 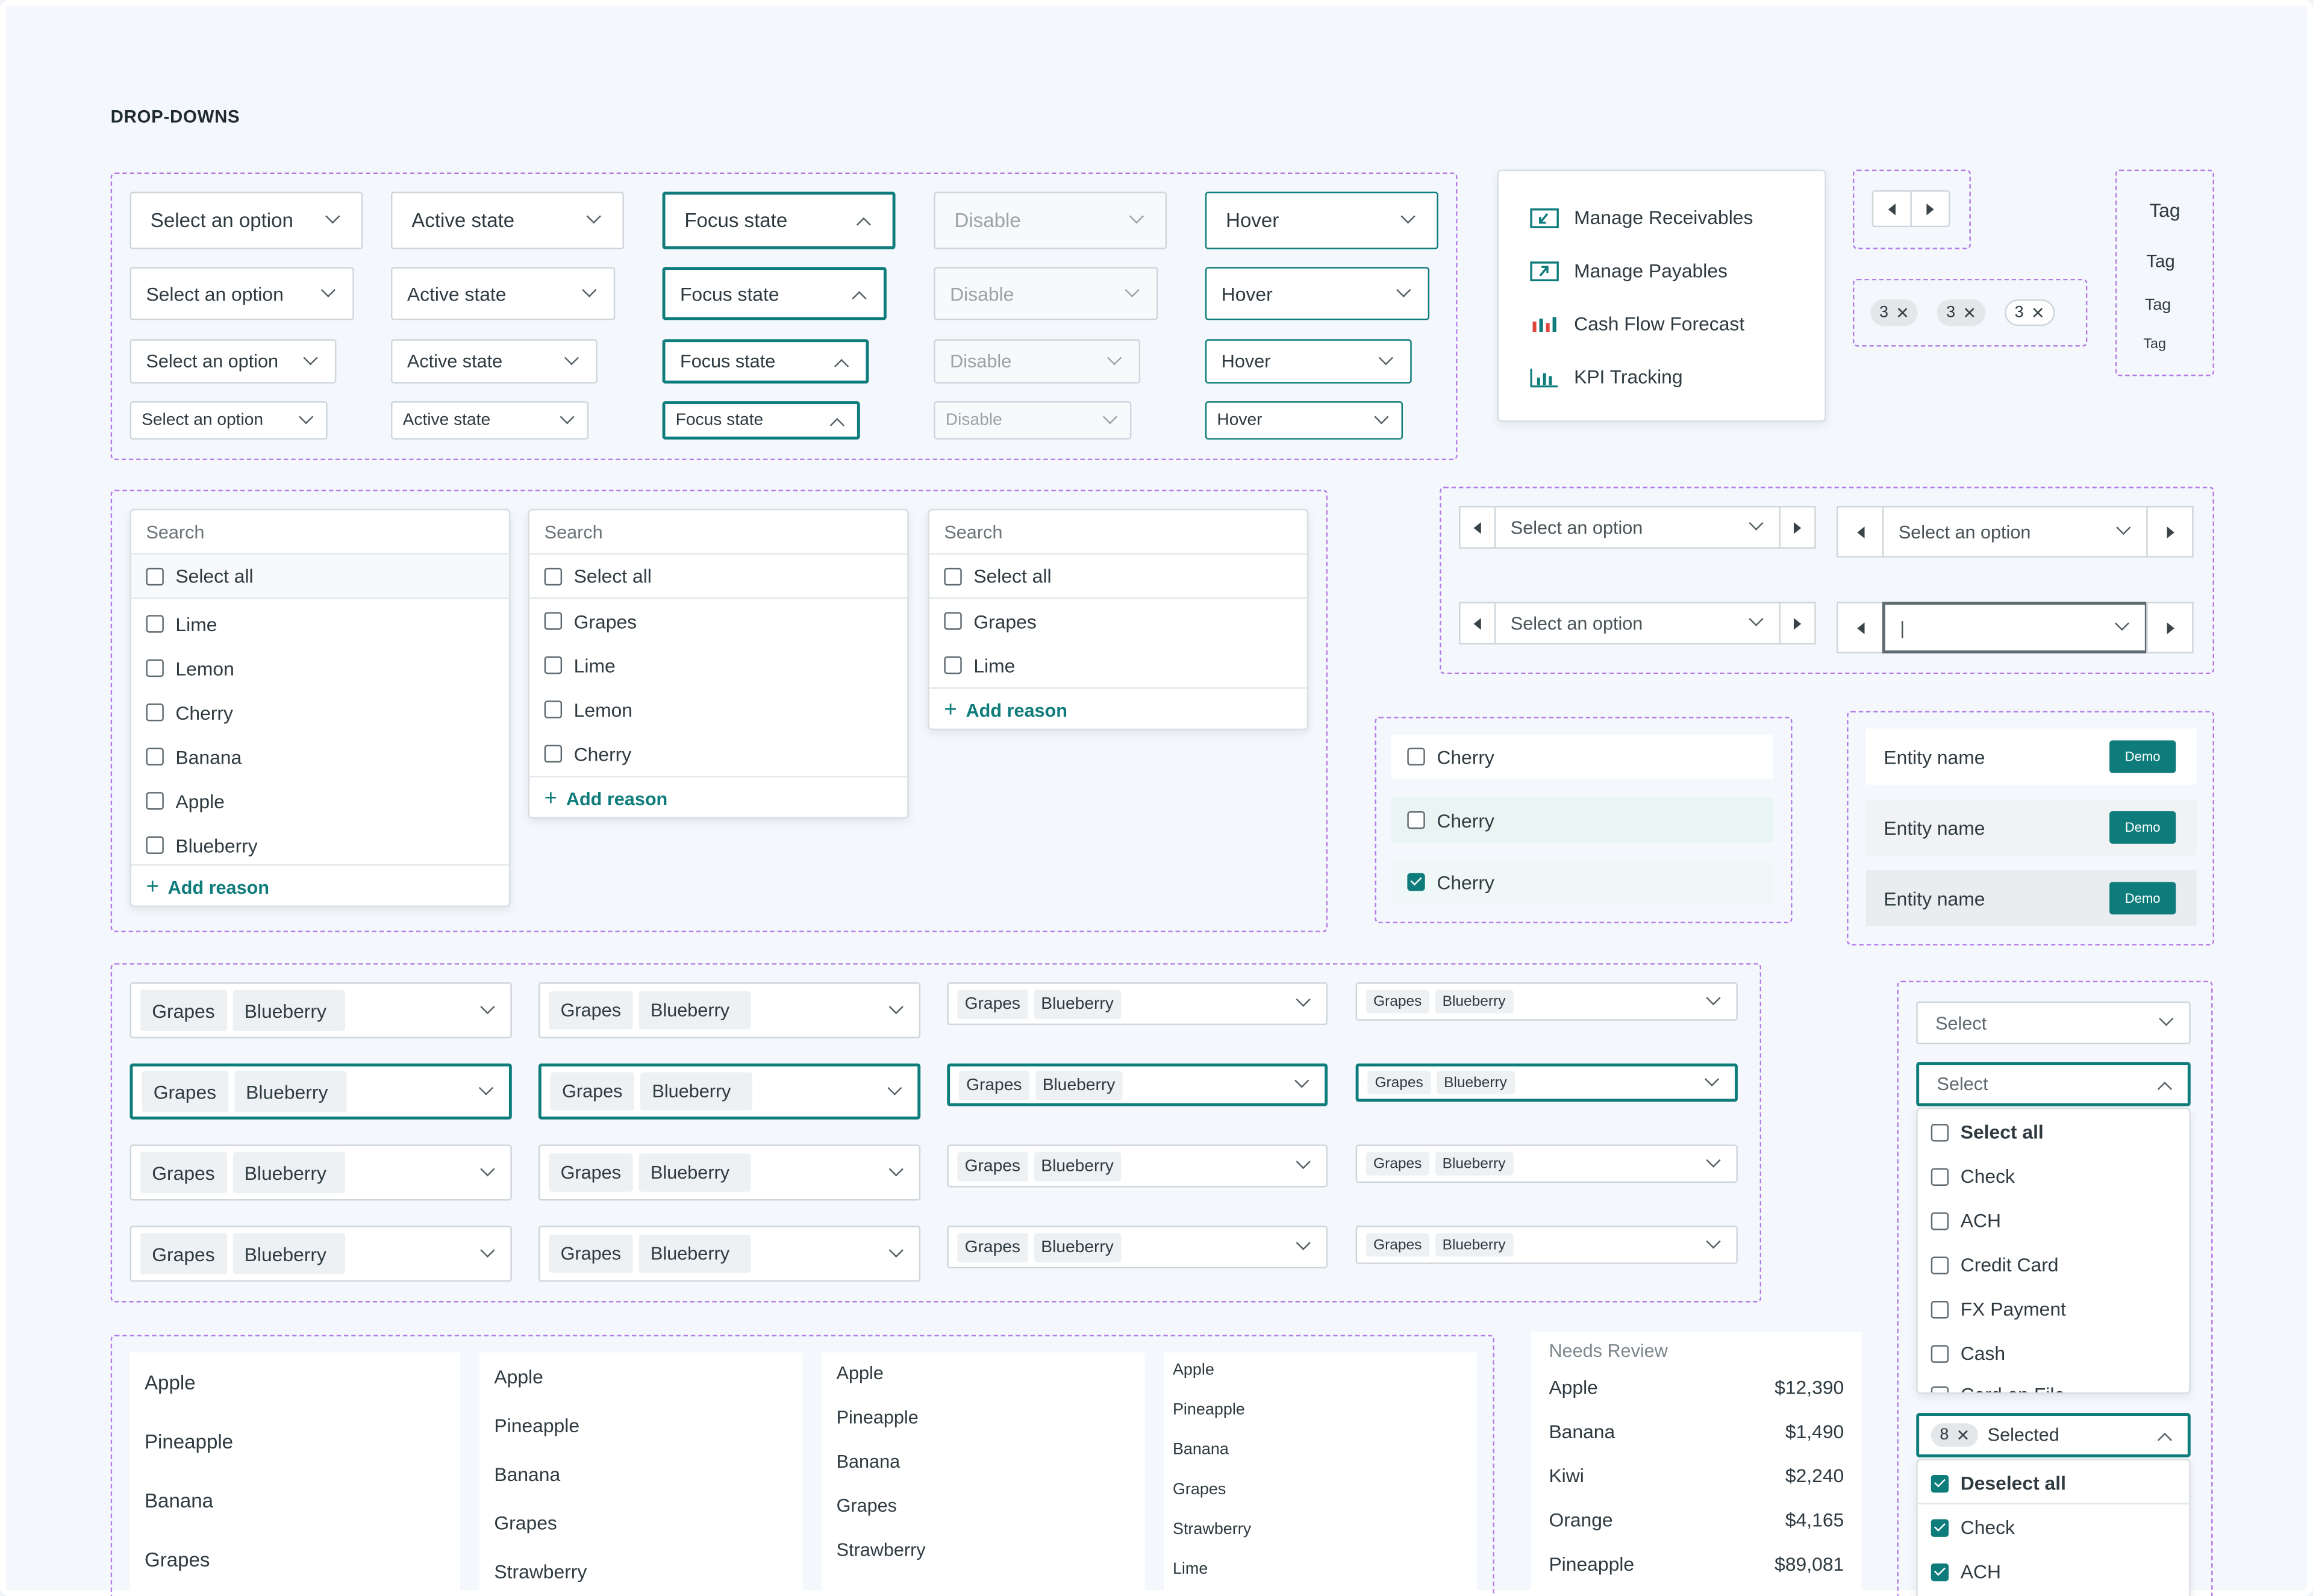 What do you see at coordinates (1968, 1353) in the screenshot?
I see `payment-option: Cash` at bounding box center [1968, 1353].